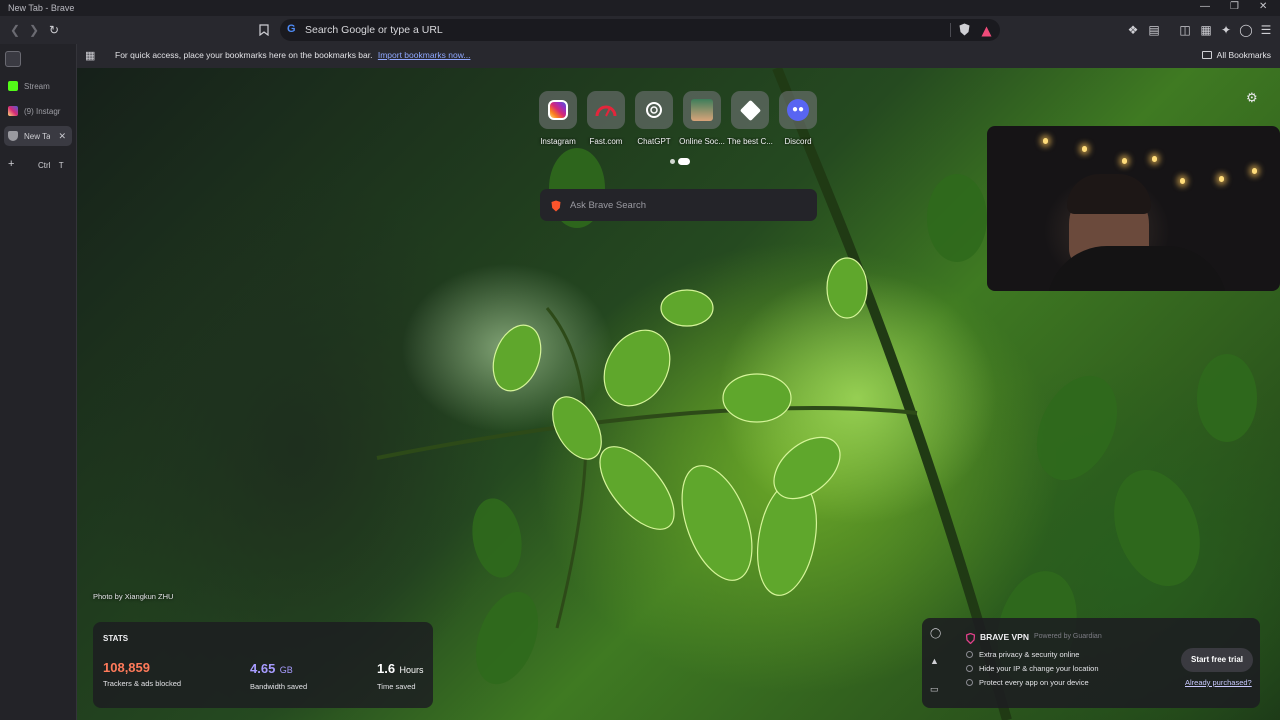 Image resolution: width=1280 pixels, height=720 pixels. What do you see at coordinates (62, 136) in the screenshot?
I see `close-tab-icon: ✕` at bounding box center [62, 136].